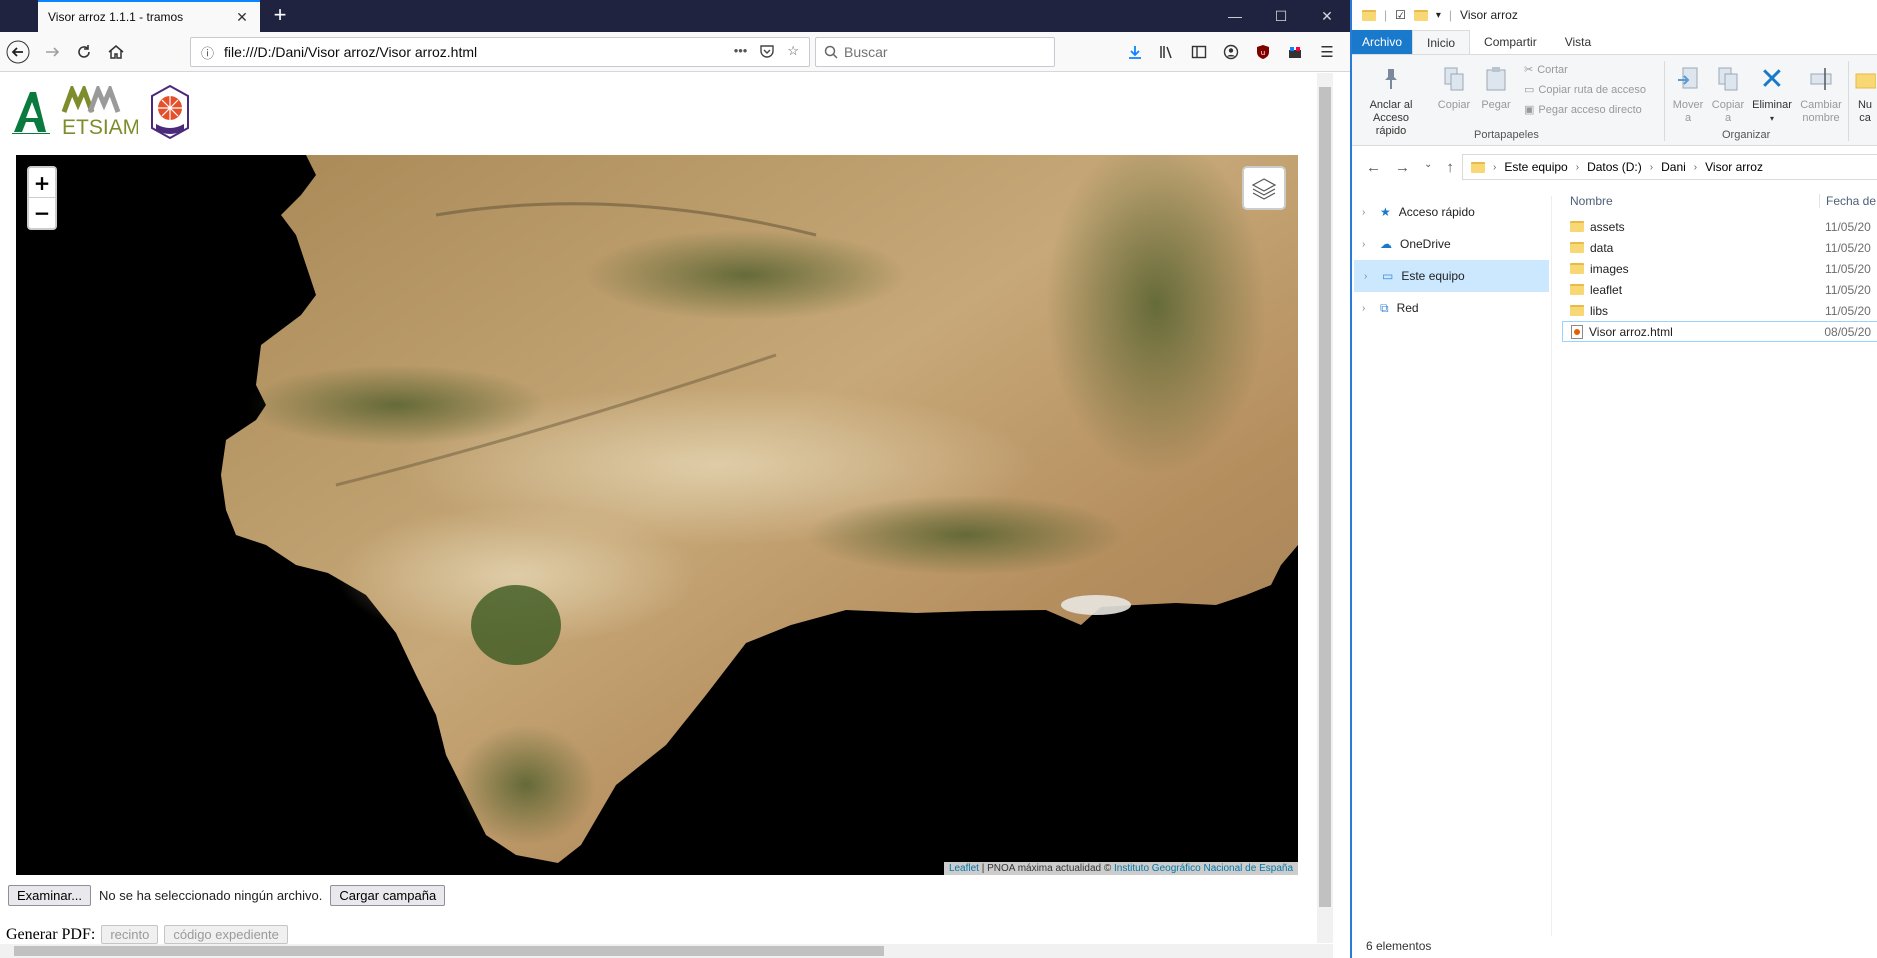 The height and width of the screenshot is (958, 1877). Describe the element at coordinates (242, 17) in the screenshot. I see `tab-close-icon: ✕` at that location.